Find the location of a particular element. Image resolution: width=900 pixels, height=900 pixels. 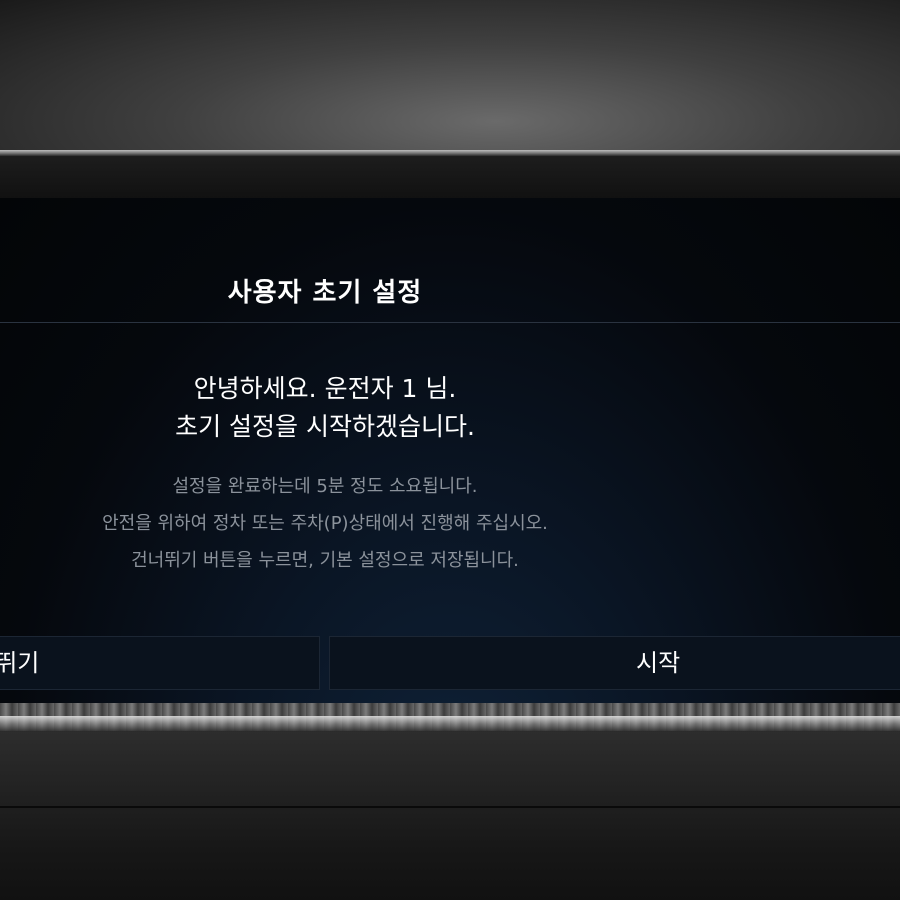

greeting-line-2: 초기 설정을 시작하겠습니다. is located at coordinates (325, 426).